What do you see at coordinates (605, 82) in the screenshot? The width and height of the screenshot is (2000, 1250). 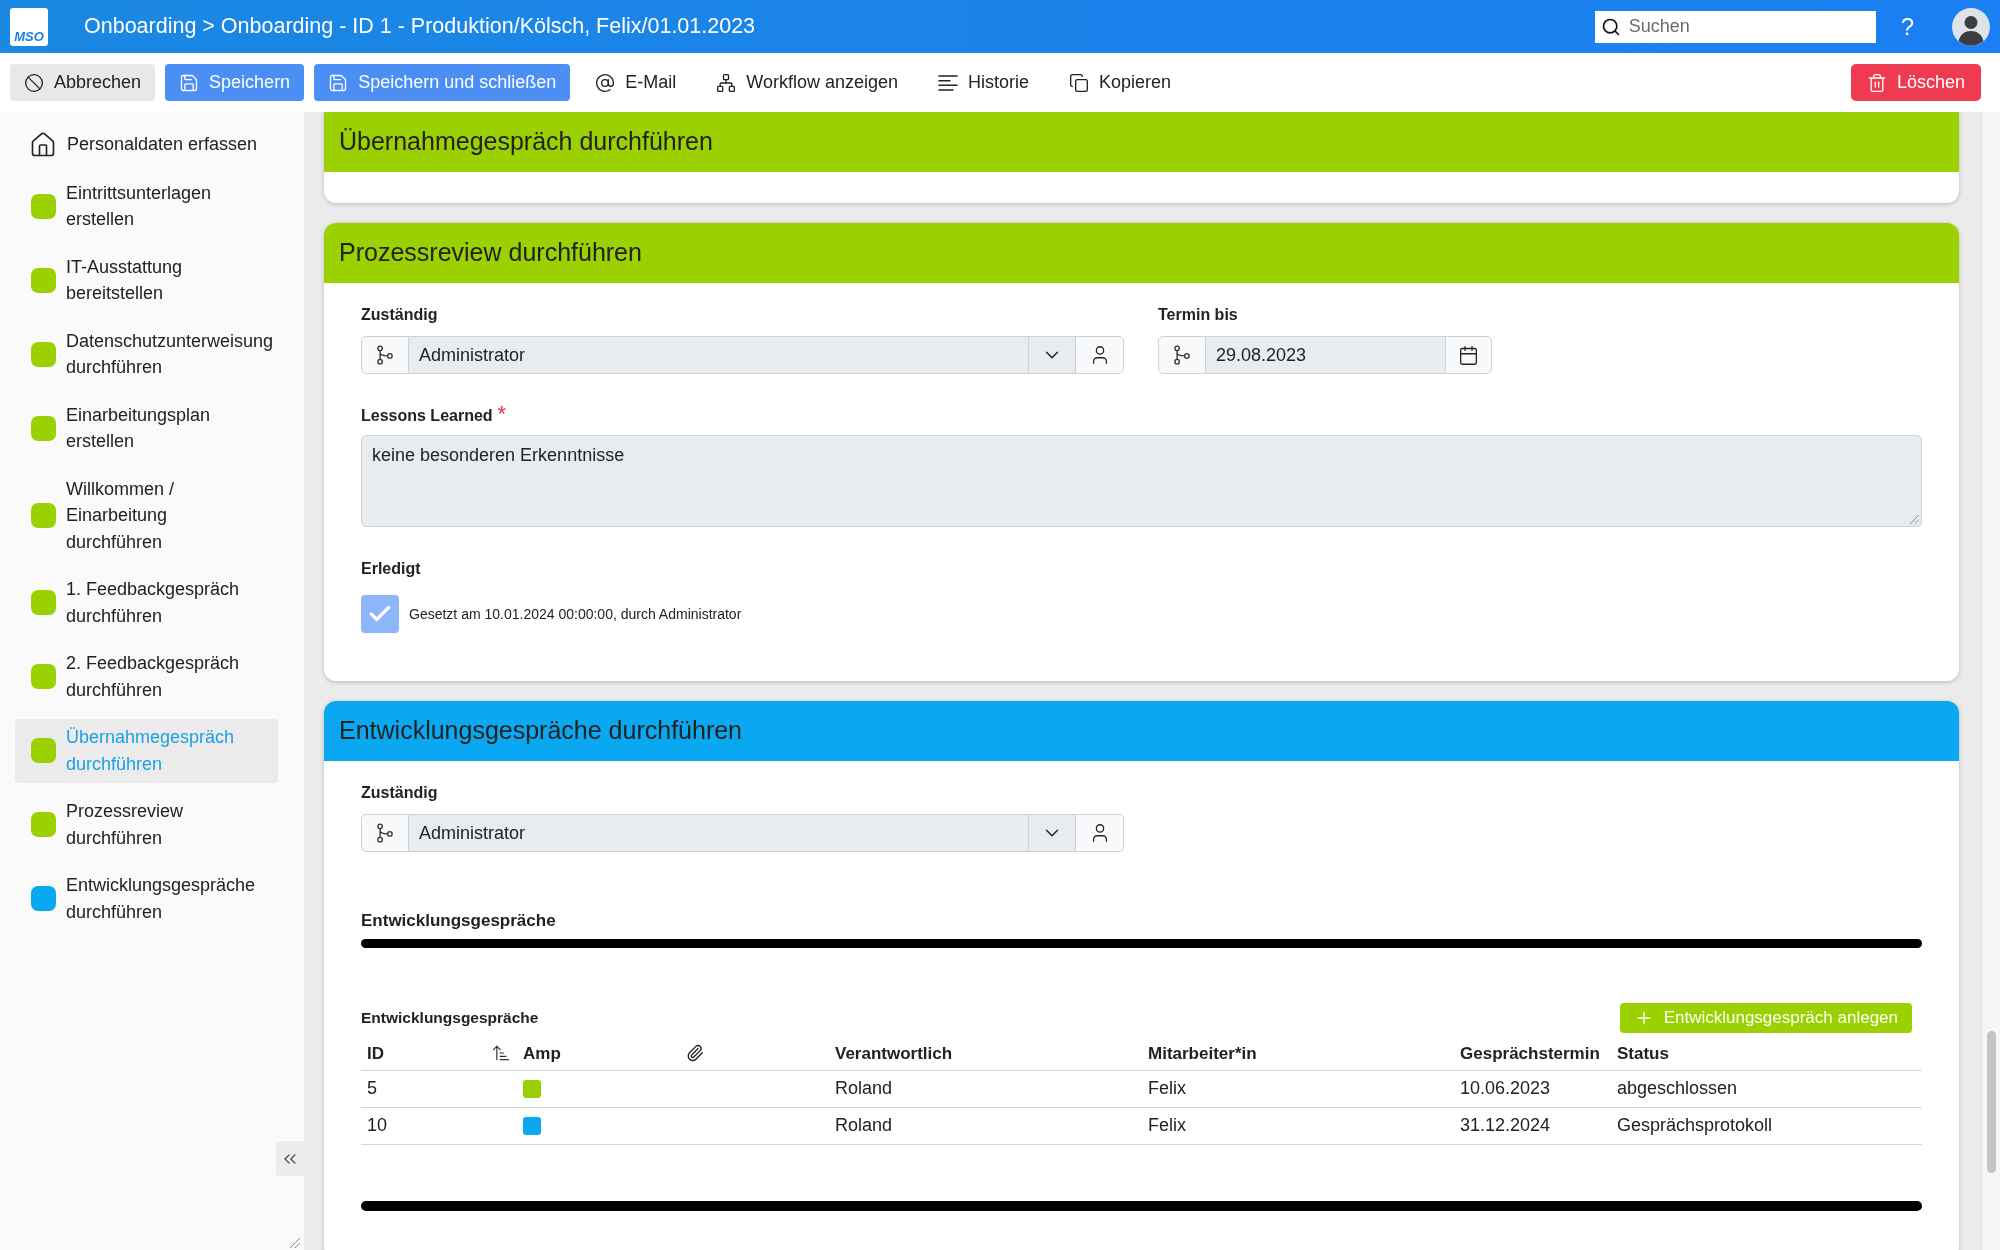 I see `at-sign-icon` at bounding box center [605, 82].